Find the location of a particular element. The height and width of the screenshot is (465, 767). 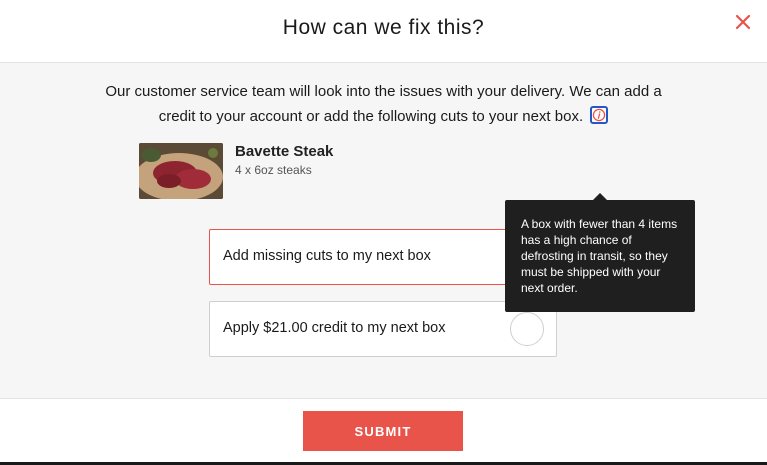

modal-footer: SUBMIT is located at coordinates (383, 432).